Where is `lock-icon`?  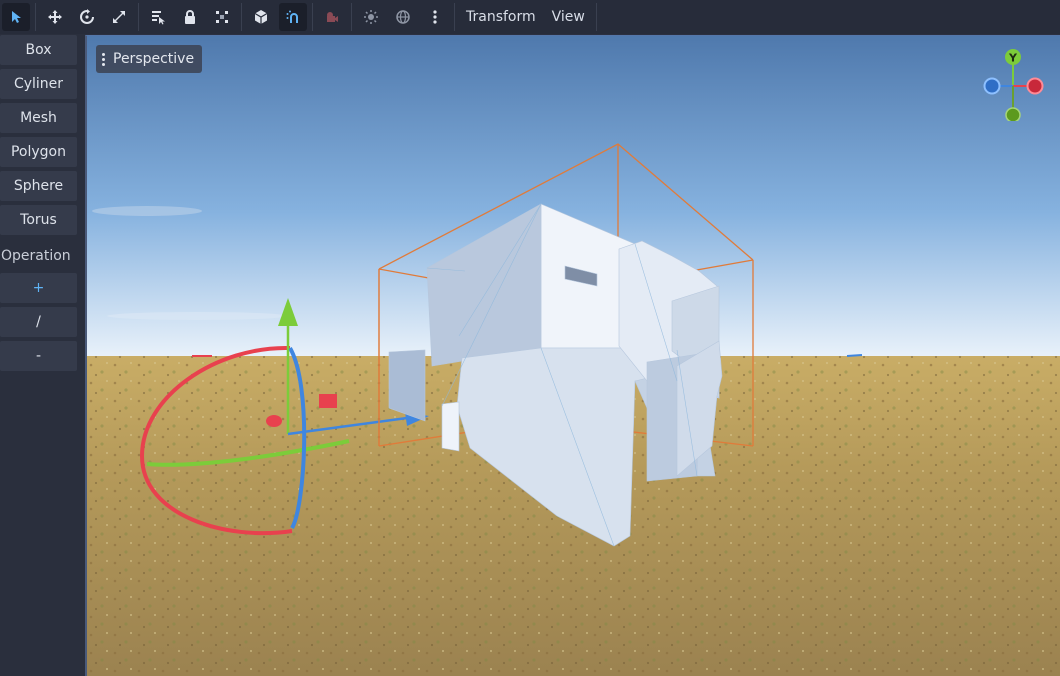
lock-icon is located at coordinates (190, 17).